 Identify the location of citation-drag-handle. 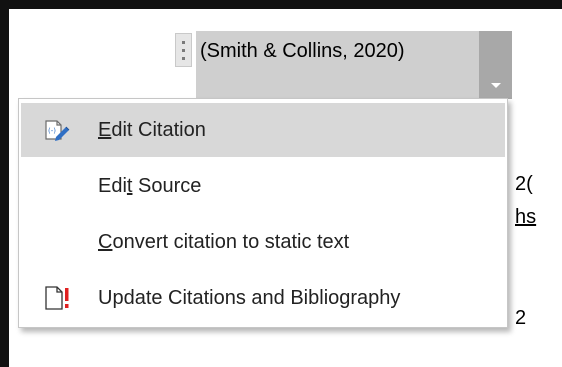
(183, 50).